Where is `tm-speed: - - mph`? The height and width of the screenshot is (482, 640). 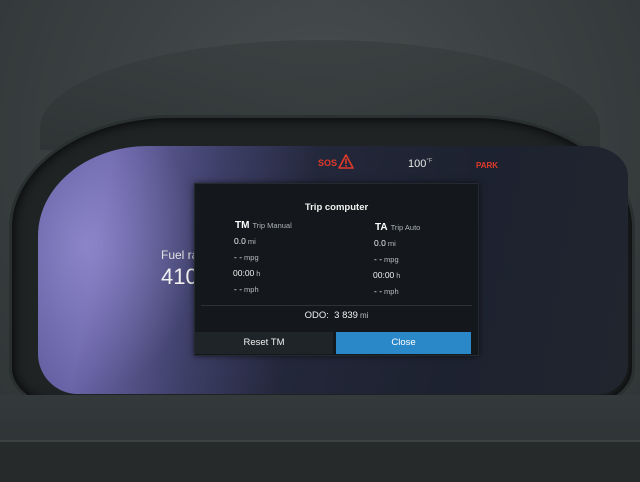 tm-speed: - - mph is located at coordinates (246, 289).